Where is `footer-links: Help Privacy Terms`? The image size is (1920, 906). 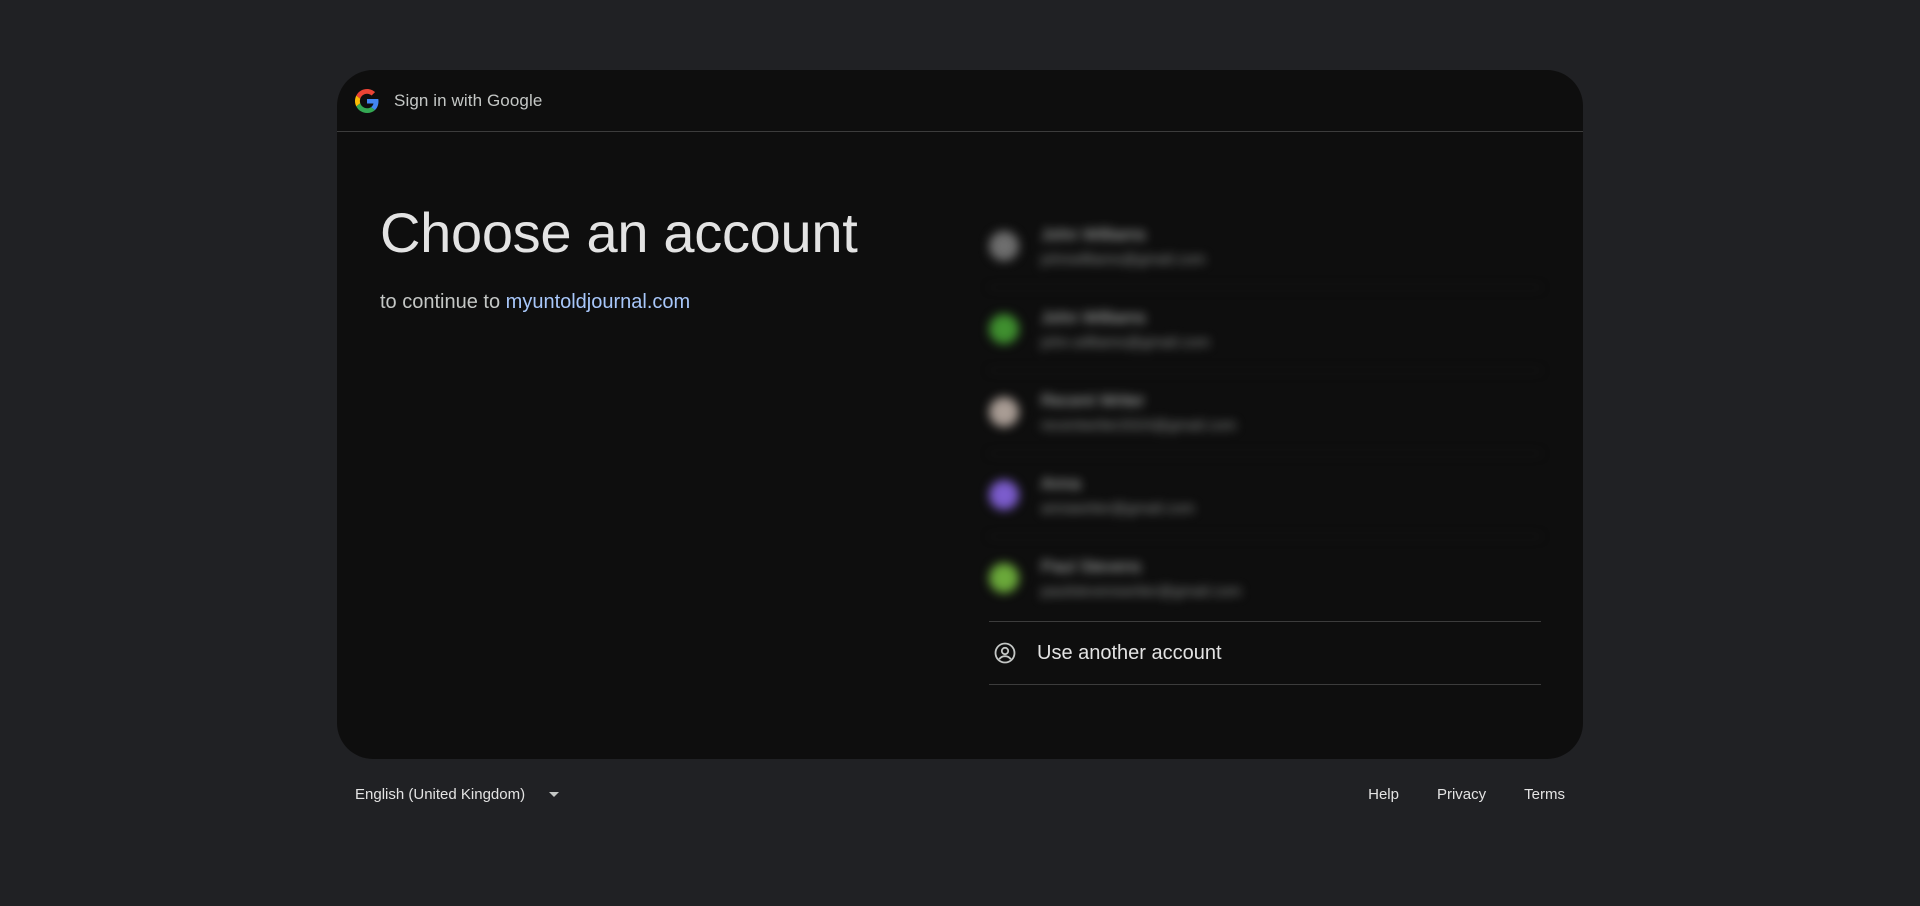
footer-links: Help Privacy Terms is located at coordinates (1466, 794).